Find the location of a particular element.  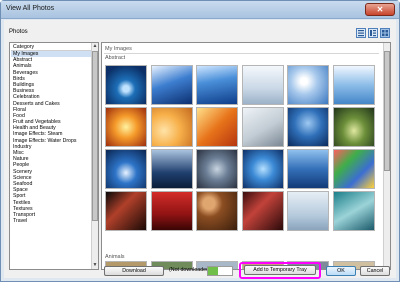

section-divider is located at coordinates (241, 53).